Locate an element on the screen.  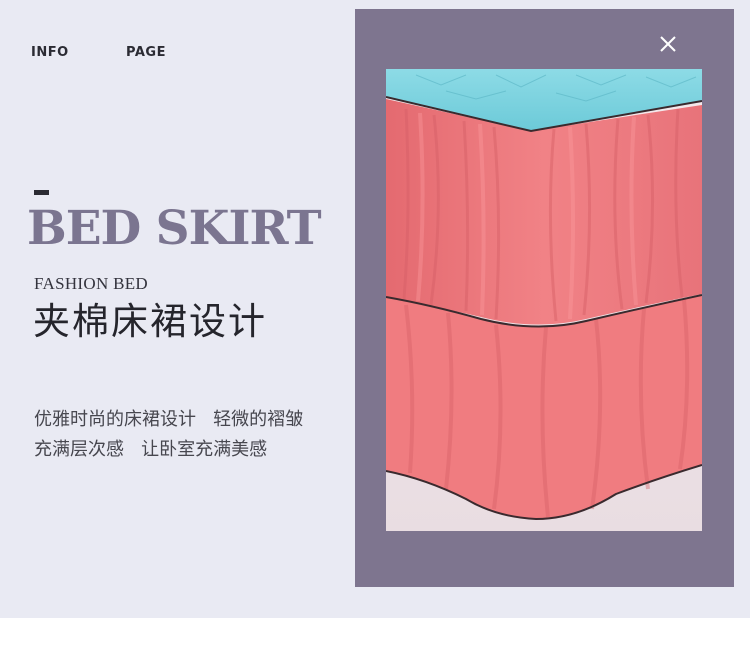
page-title: BED SKIRT is located at coordinates (174, 228).